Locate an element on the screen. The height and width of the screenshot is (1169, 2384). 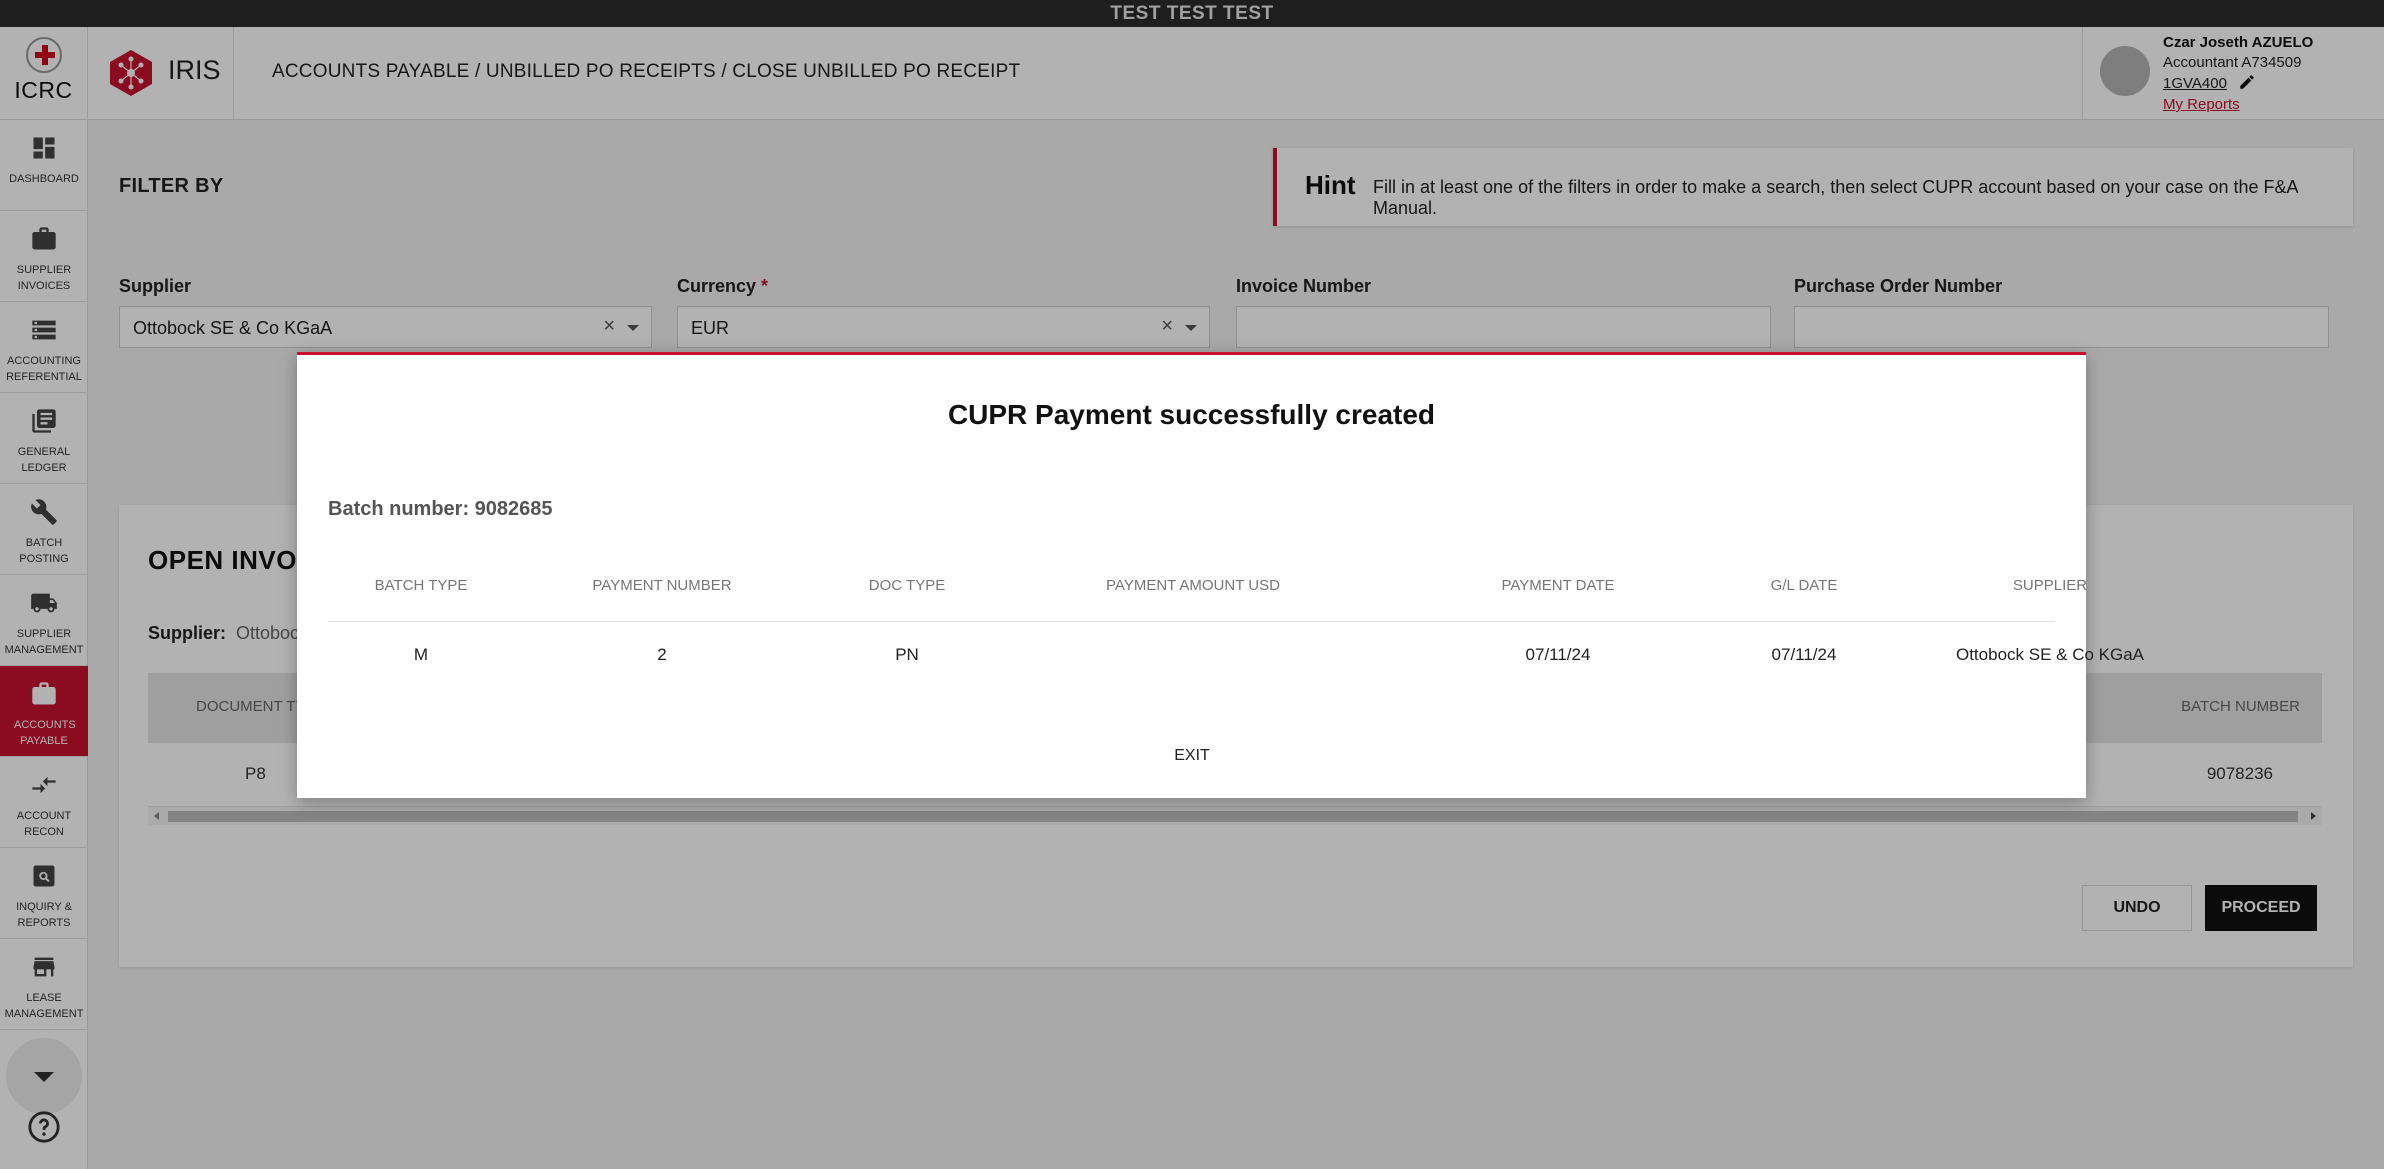
column-header-doc-type: DOC TYPE is located at coordinates (907, 585).